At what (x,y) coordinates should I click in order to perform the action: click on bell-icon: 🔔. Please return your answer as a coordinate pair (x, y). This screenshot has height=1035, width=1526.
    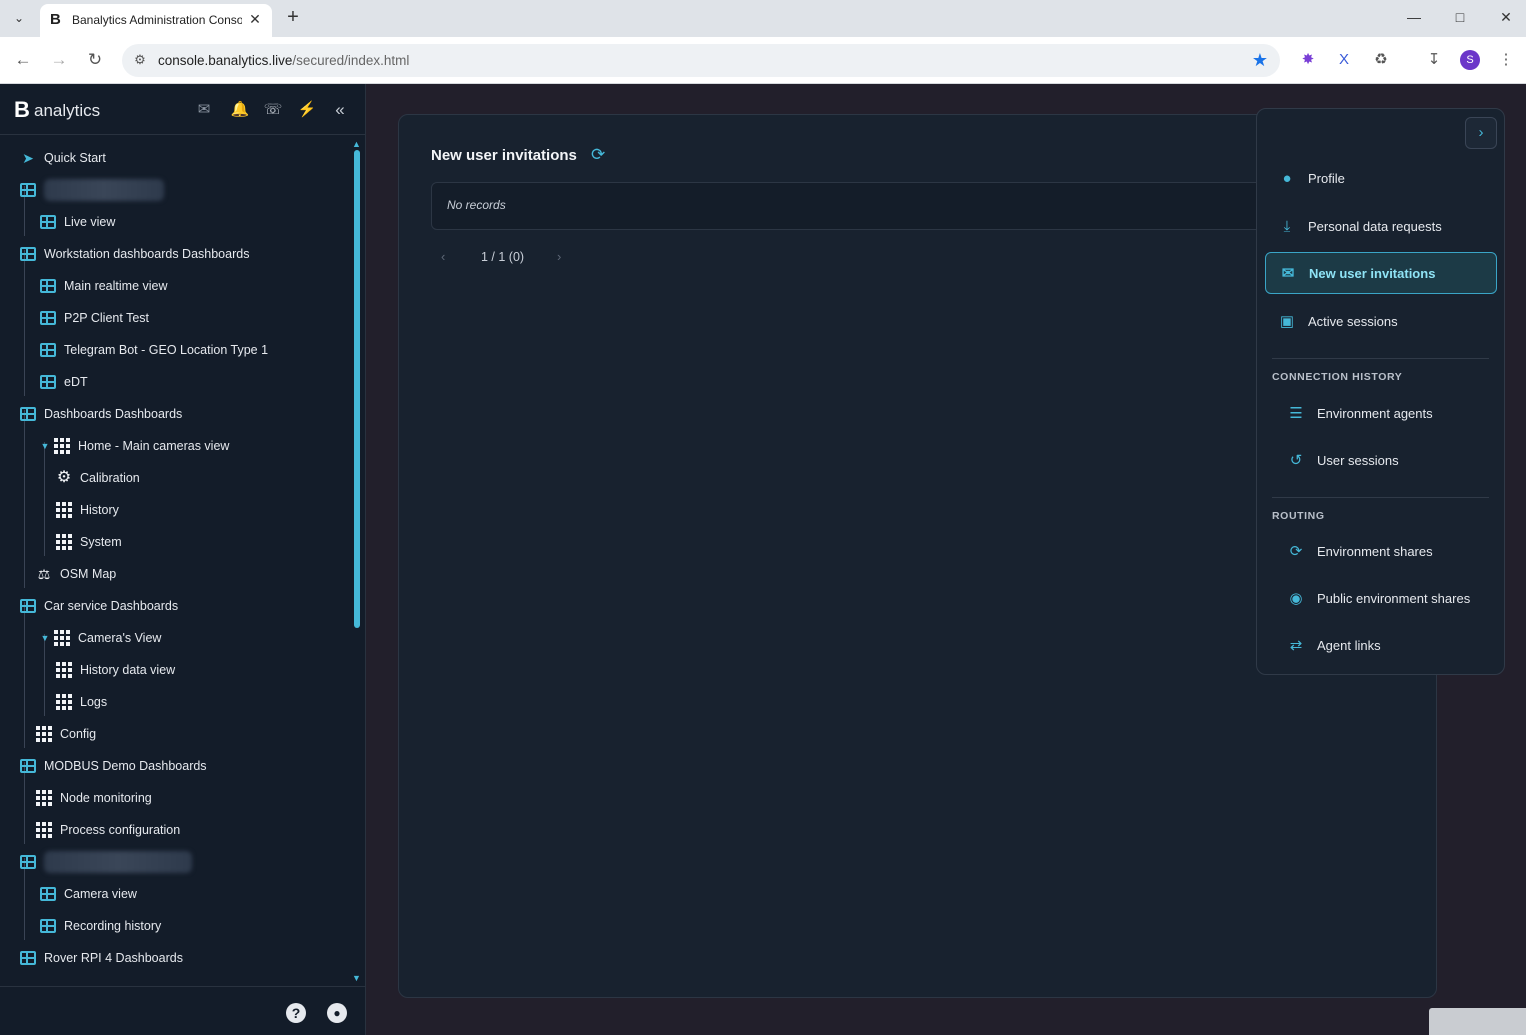
    Looking at the image, I should click on (240, 110).